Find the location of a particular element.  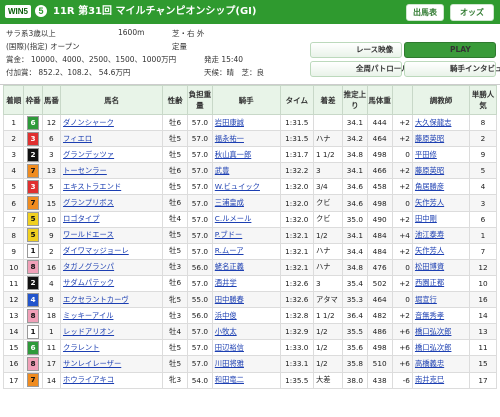

horse-name-cell-text: グランプリボス is located at coordinates (88, 202).